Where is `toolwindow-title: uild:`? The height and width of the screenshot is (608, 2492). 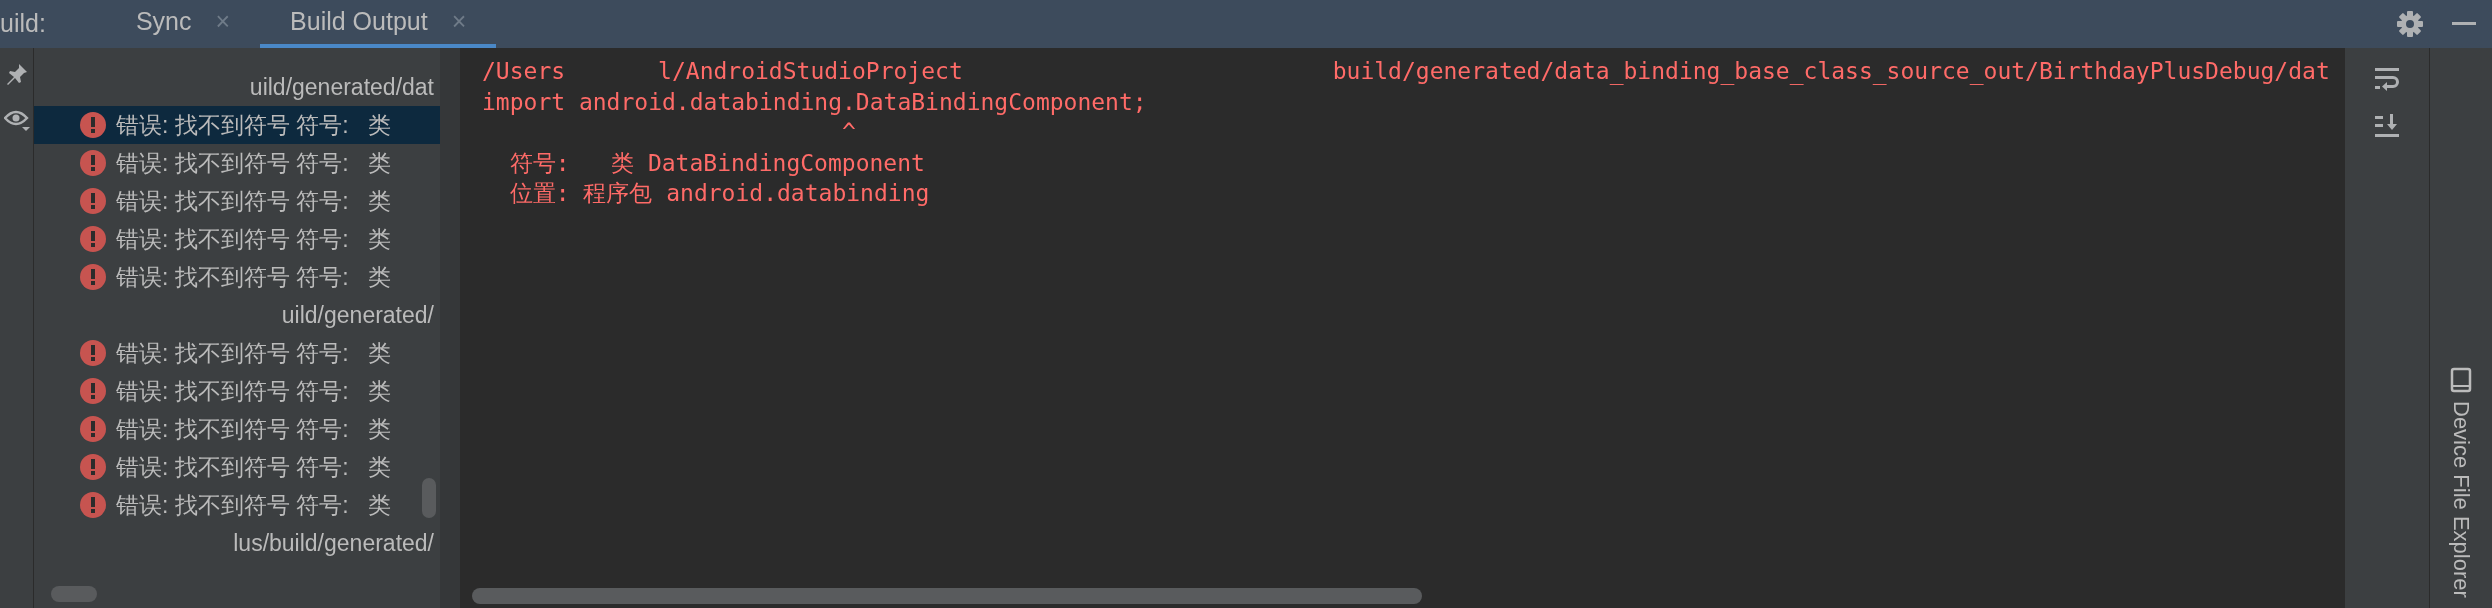
toolwindow-title: uild: is located at coordinates (23, 24).